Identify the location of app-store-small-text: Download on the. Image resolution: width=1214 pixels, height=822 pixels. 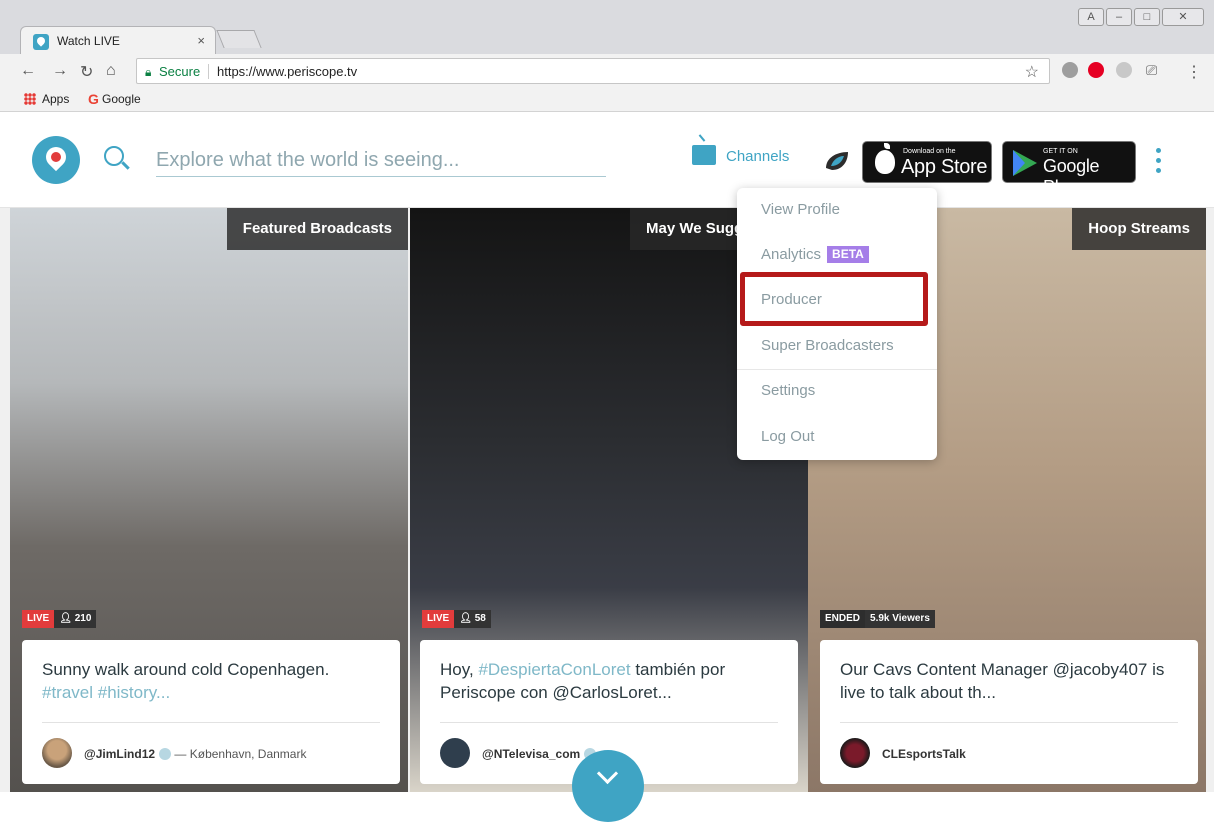
(929, 151).